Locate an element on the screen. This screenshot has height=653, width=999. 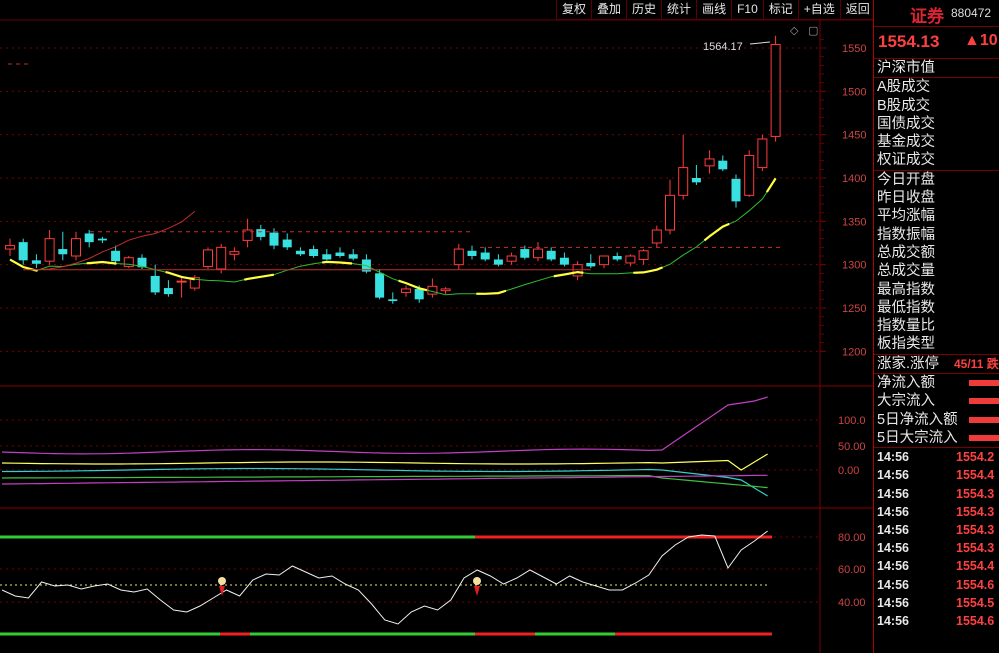
max-price-label: 1564.17 is located at coordinates (723, 47).